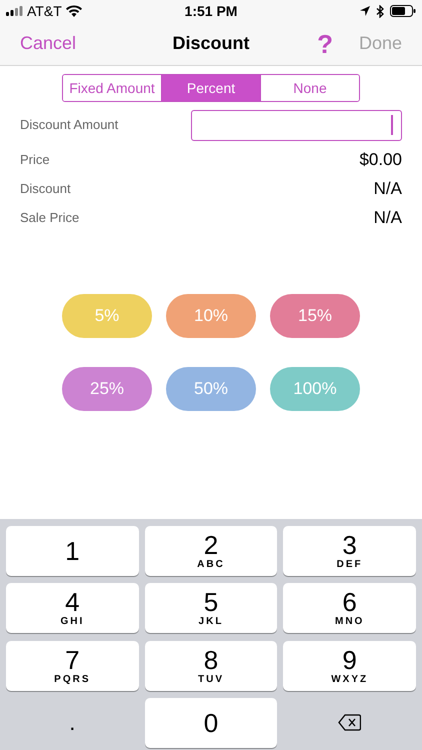  I want to click on battery-icon, so click(403, 11).